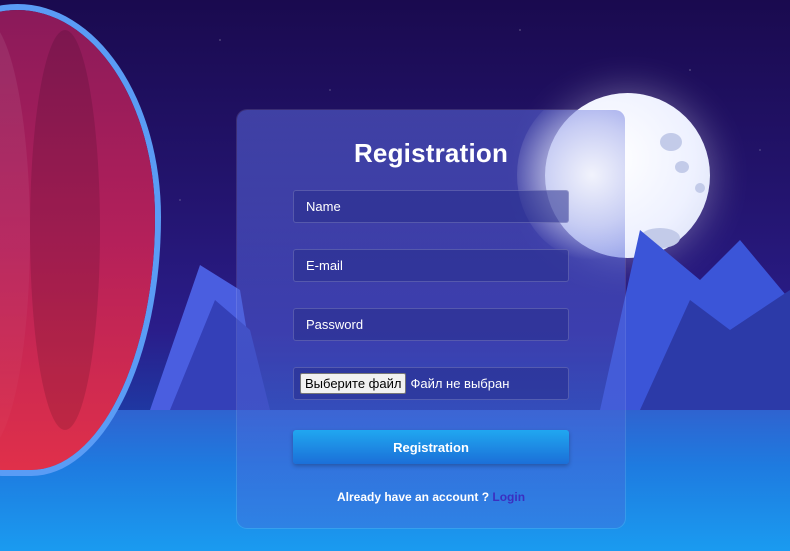 The width and height of the screenshot is (790, 551). What do you see at coordinates (431, 265) in the screenshot?
I see `email-input` at bounding box center [431, 265].